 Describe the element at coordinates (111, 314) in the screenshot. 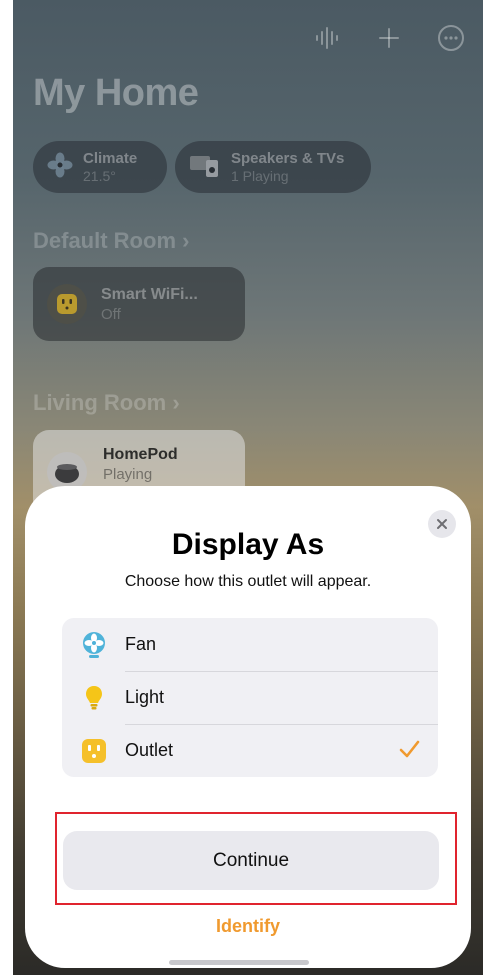

I see `accessory-status: Off` at that location.